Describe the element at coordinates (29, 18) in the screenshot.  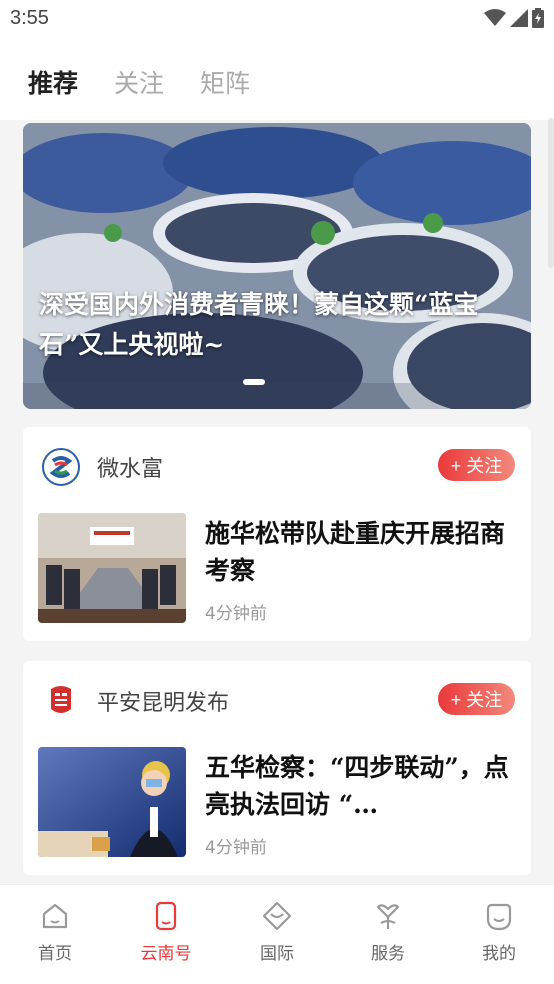
I see `status-time: 3:55` at that location.